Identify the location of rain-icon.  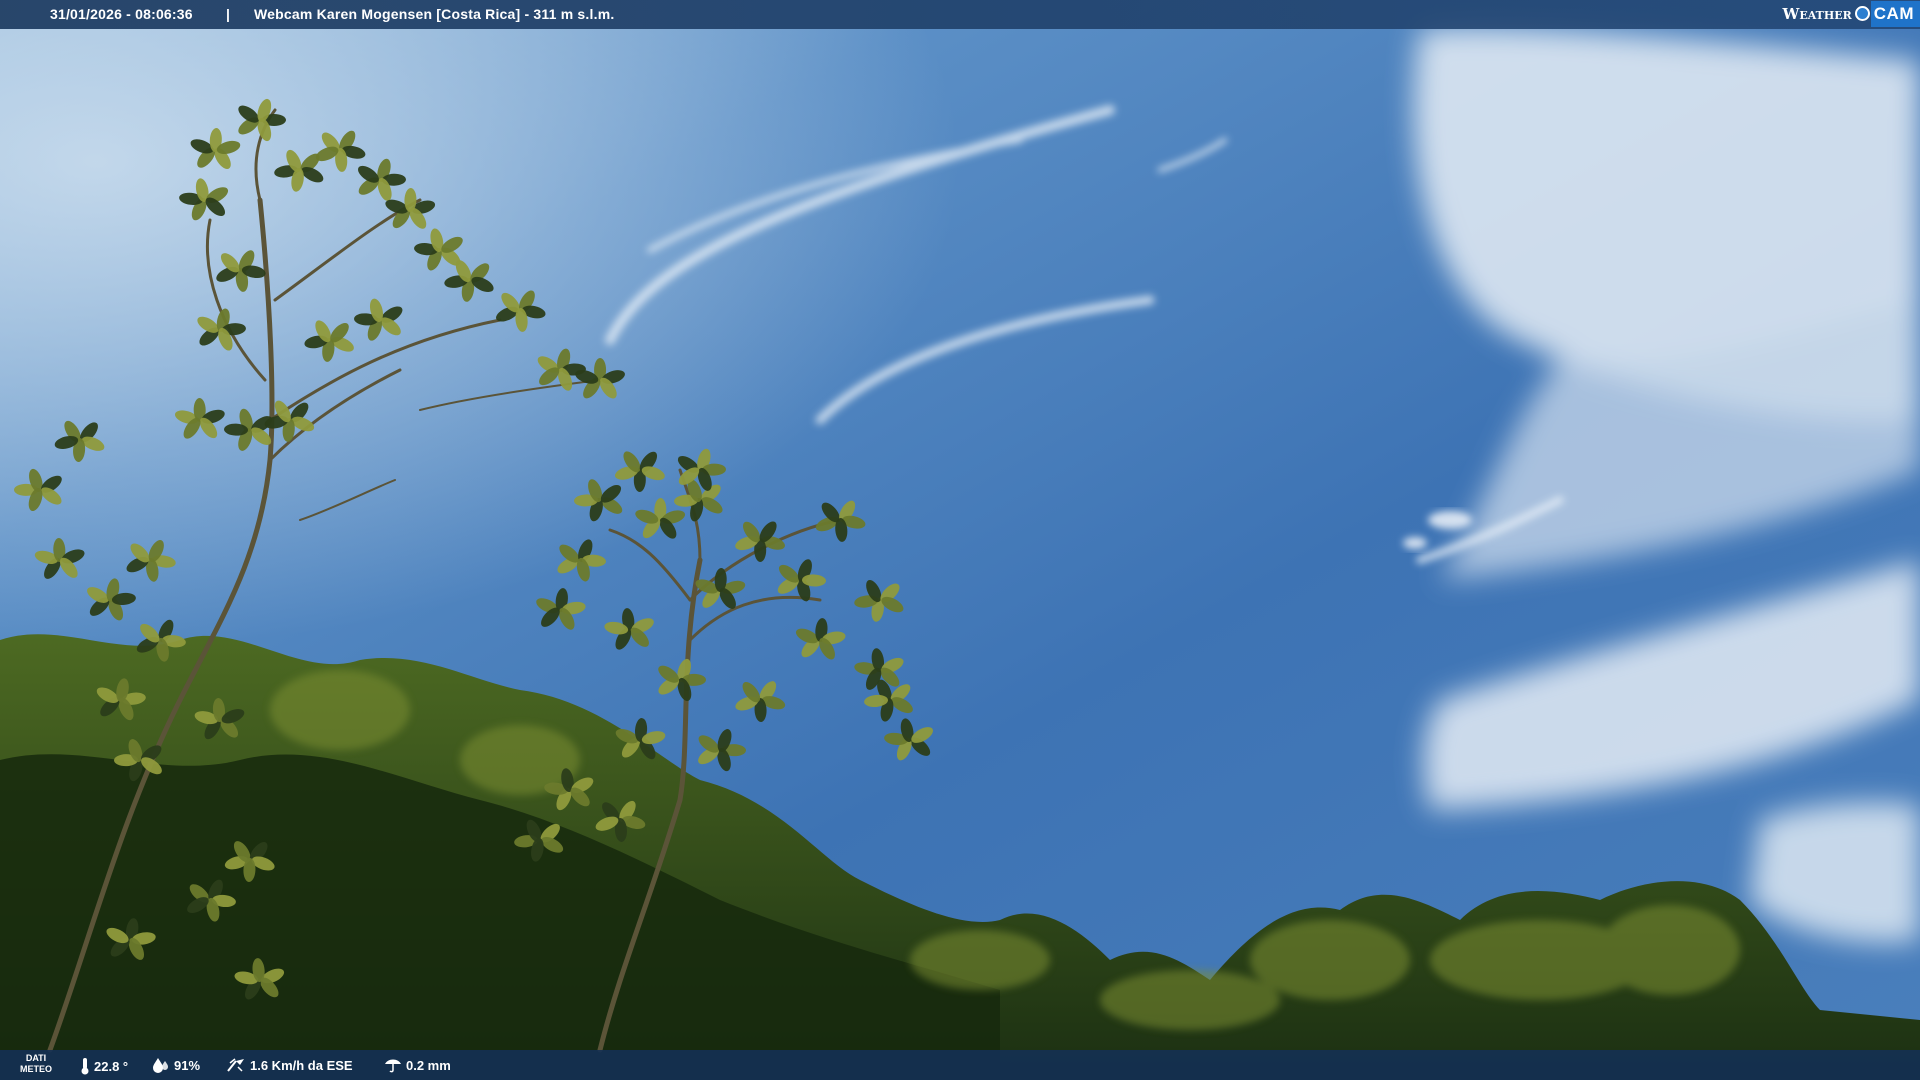
(393, 1066).